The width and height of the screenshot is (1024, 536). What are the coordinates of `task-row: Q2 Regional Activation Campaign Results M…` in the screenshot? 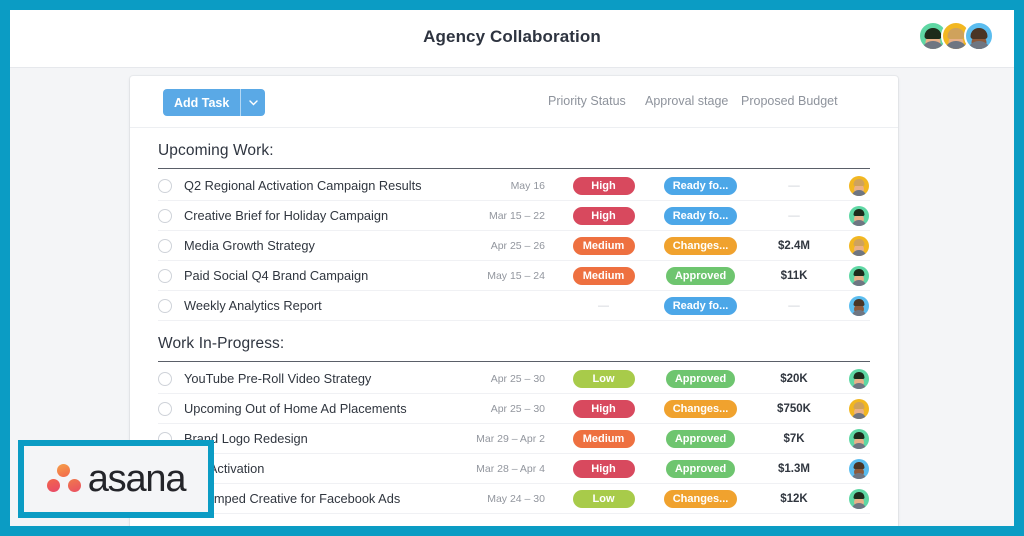 It's located at (514, 186).